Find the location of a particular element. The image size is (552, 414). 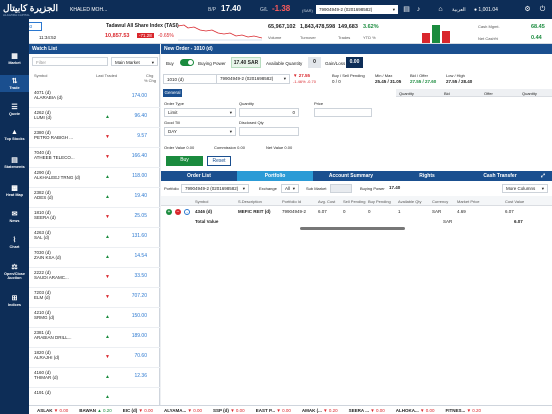

sell-row-icon: − is located at coordinates (178, 212).